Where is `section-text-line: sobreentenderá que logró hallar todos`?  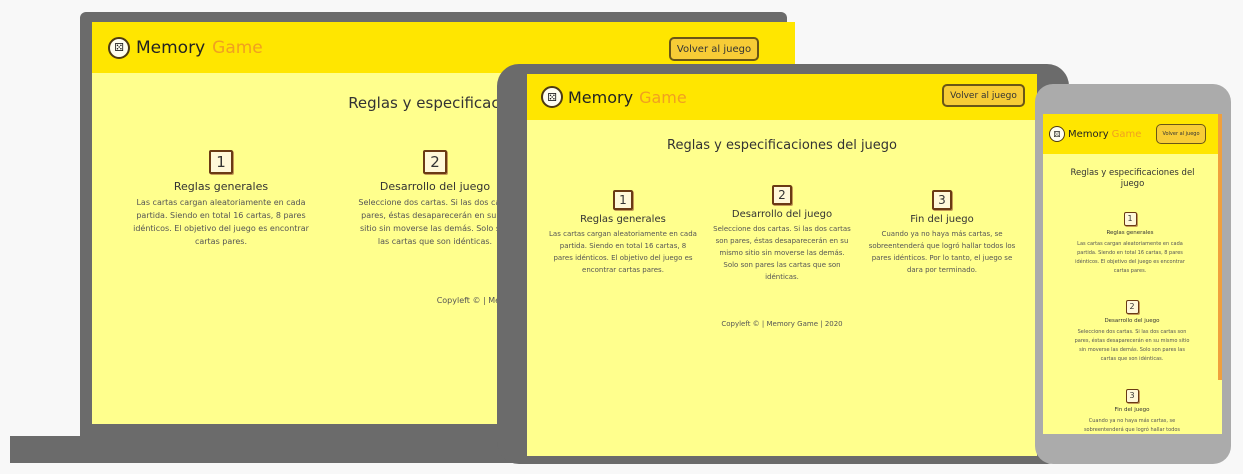 section-text-line: sobreentenderá que logró hallar todos is located at coordinates (1132, 429).